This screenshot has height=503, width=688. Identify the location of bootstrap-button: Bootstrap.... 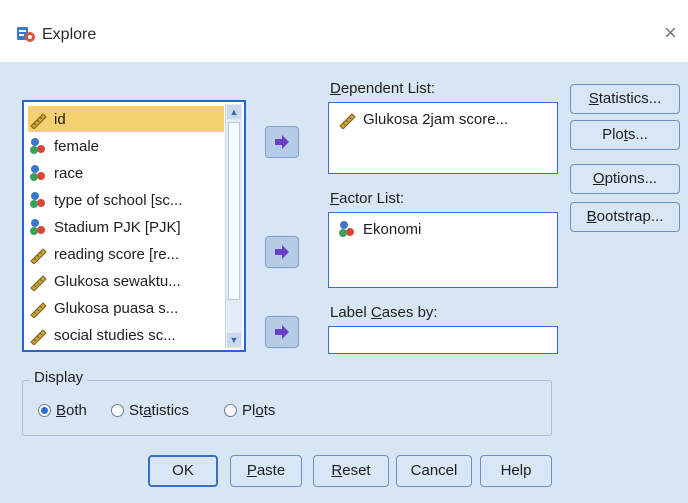
(625, 217).